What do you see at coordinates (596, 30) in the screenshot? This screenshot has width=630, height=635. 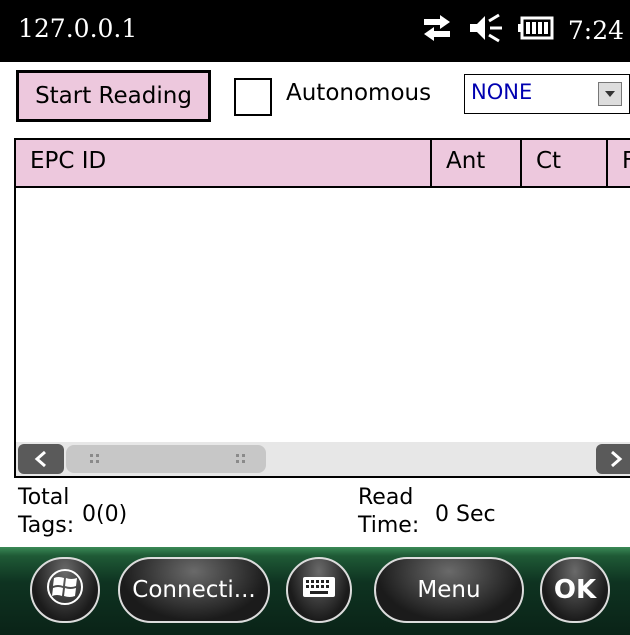 I see `clock: 7:24` at bounding box center [596, 30].